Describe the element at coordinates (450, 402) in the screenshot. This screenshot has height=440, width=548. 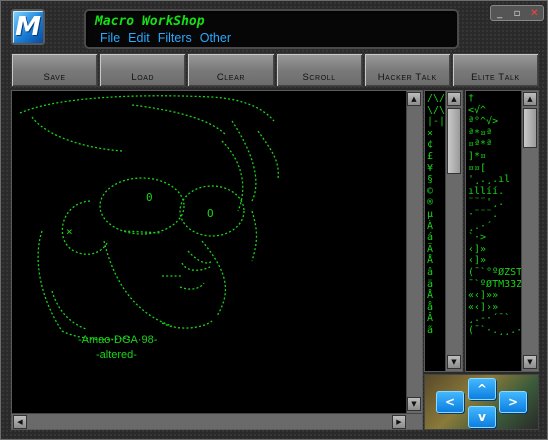
I see `nav-left-button: <` at that location.